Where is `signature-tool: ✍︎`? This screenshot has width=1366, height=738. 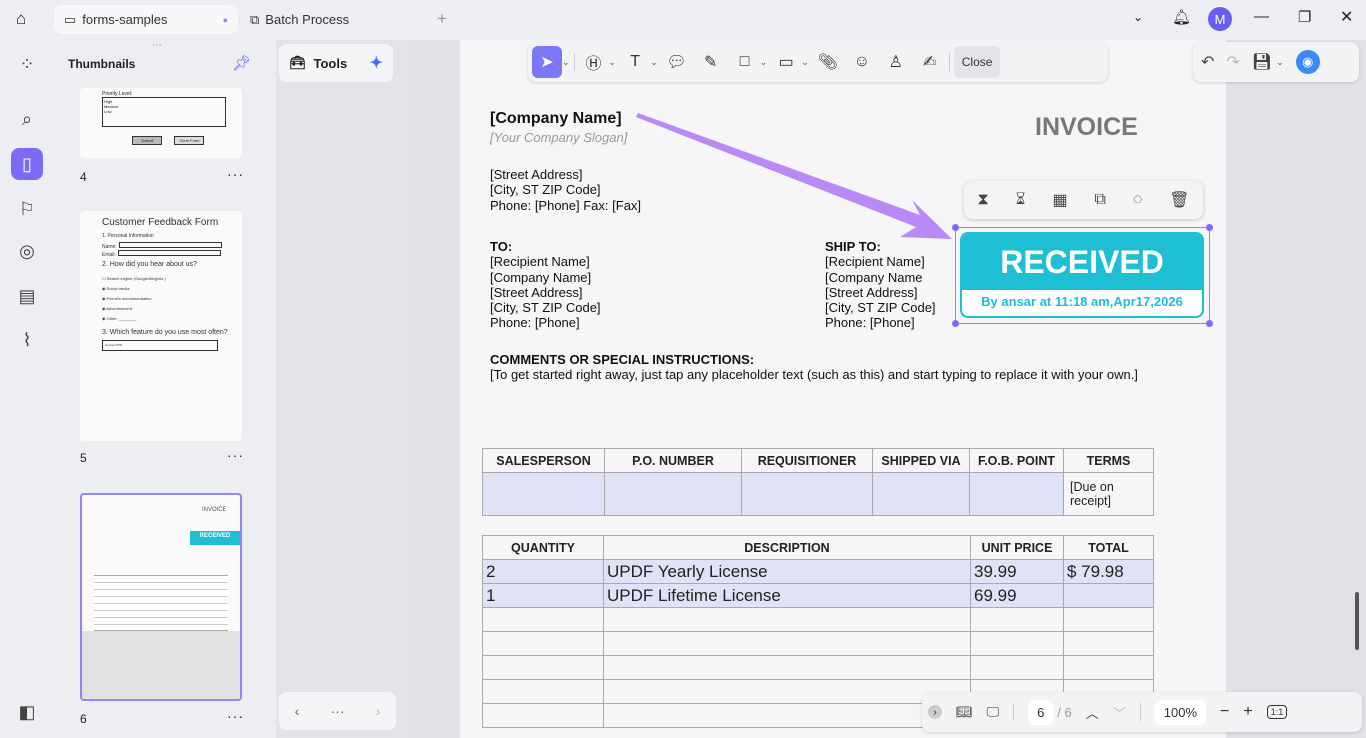 signature-tool: ✍︎ is located at coordinates (930, 62).